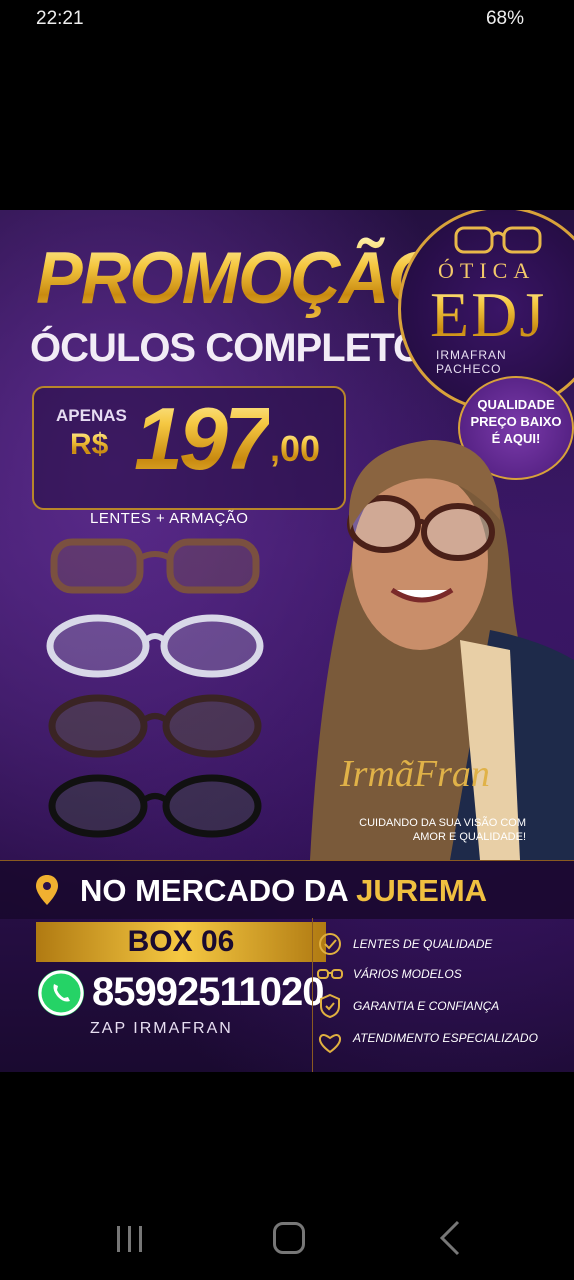 Image resolution: width=574 pixels, height=1280 pixels. What do you see at coordinates (450, 1238) in the screenshot?
I see `back-icon` at bounding box center [450, 1238].